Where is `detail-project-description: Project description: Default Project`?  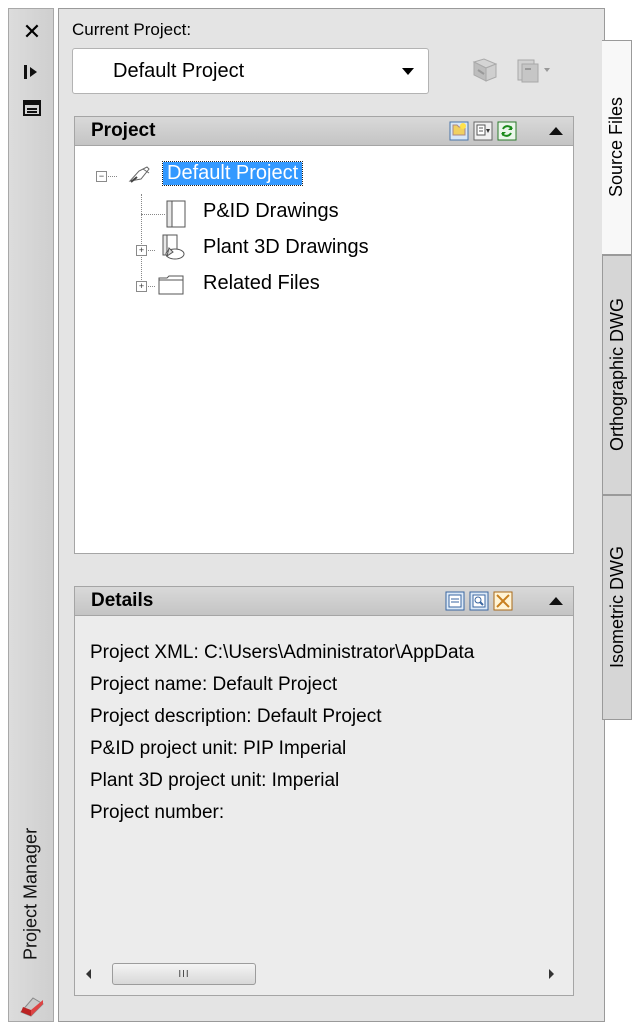
detail-project-description: Project description: Default Project is located at coordinates (236, 716).